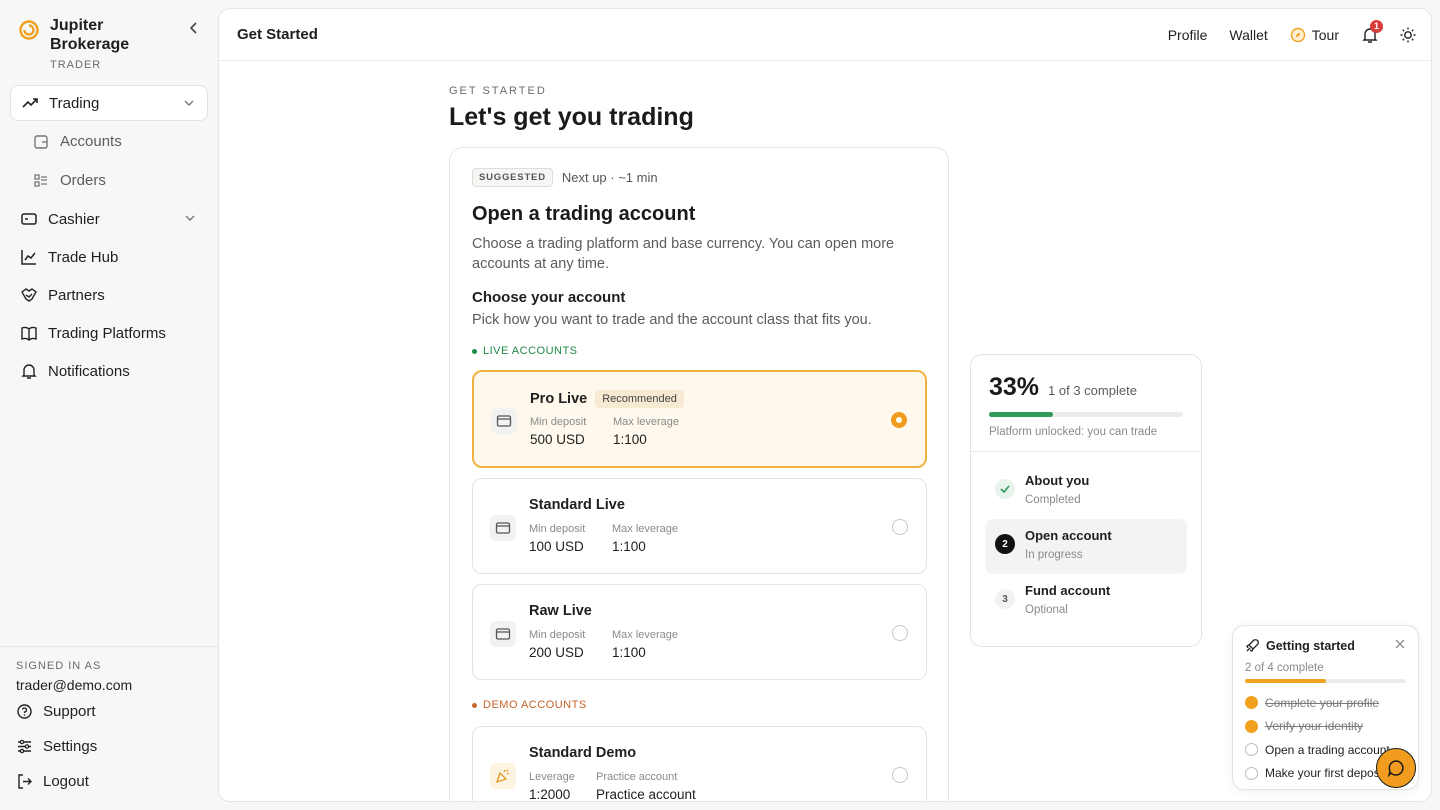 This screenshot has height=810, width=1440. What do you see at coordinates (109, 295) in the screenshot?
I see `sidebar-item-partners: Partners` at bounding box center [109, 295].